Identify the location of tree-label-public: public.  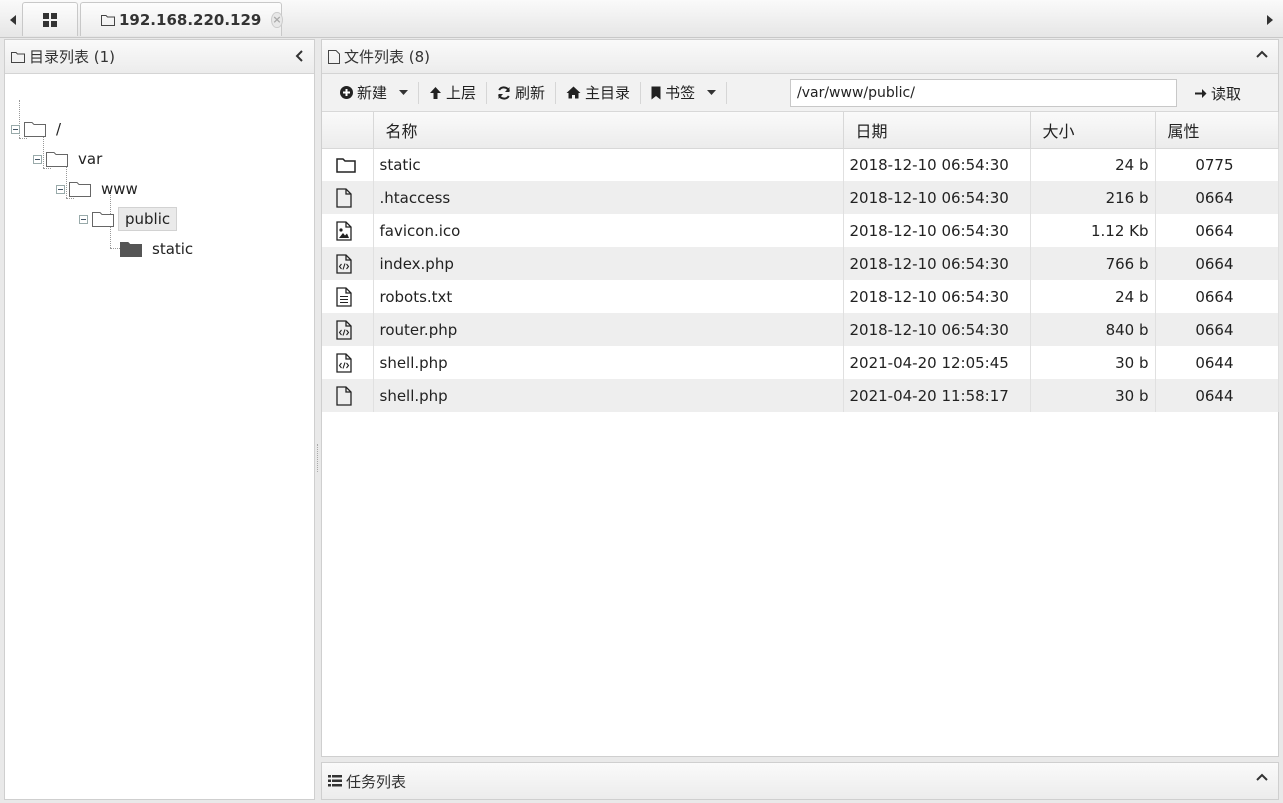
(148, 219).